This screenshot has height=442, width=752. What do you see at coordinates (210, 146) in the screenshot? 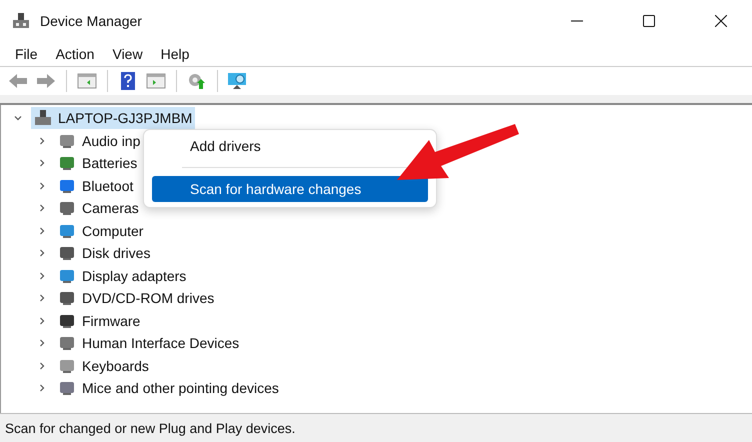
I see `context-menu-item: Add drivers` at bounding box center [210, 146].